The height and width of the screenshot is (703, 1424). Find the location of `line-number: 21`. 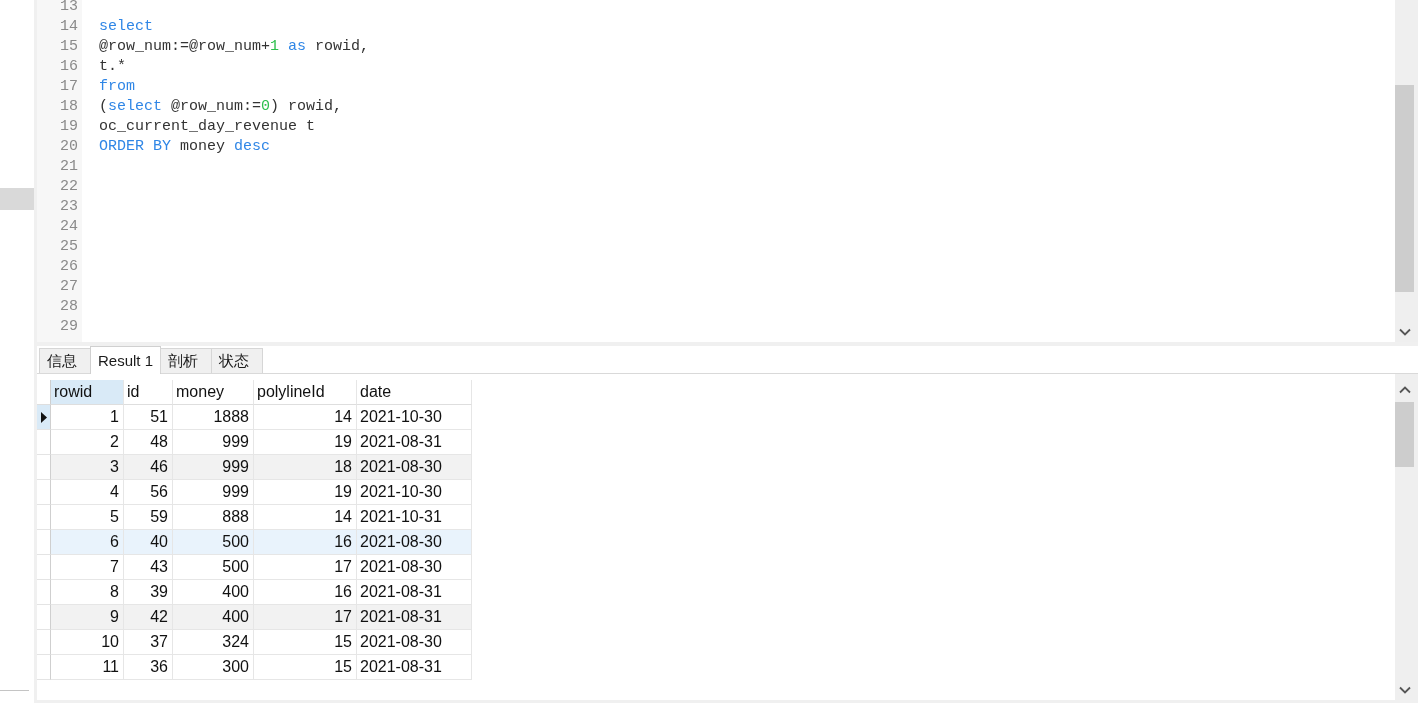

line-number: 21 is located at coordinates (69, 167).